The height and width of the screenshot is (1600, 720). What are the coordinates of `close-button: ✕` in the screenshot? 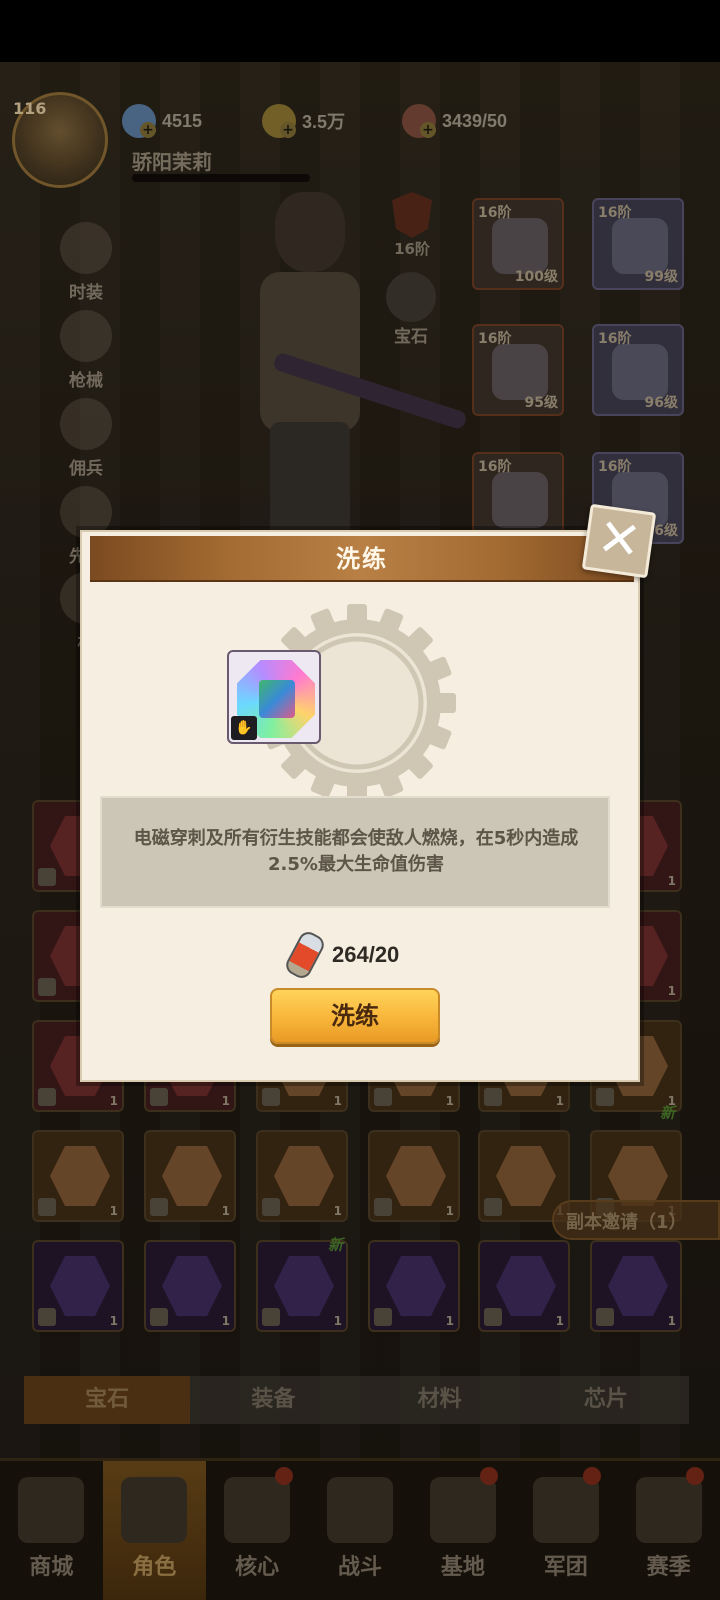 It's located at (619, 541).